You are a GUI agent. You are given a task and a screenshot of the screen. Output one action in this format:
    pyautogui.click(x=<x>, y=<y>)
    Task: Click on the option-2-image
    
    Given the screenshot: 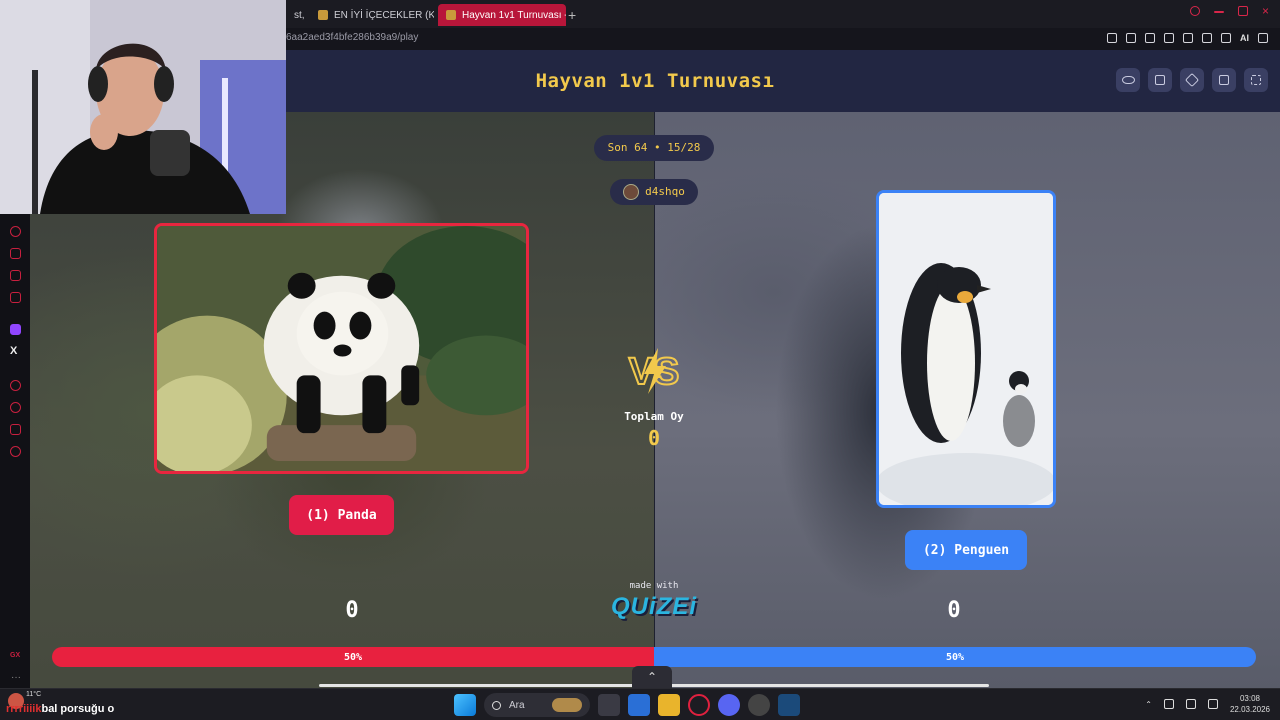 What is the action you would take?
    pyautogui.click(x=966, y=349)
    